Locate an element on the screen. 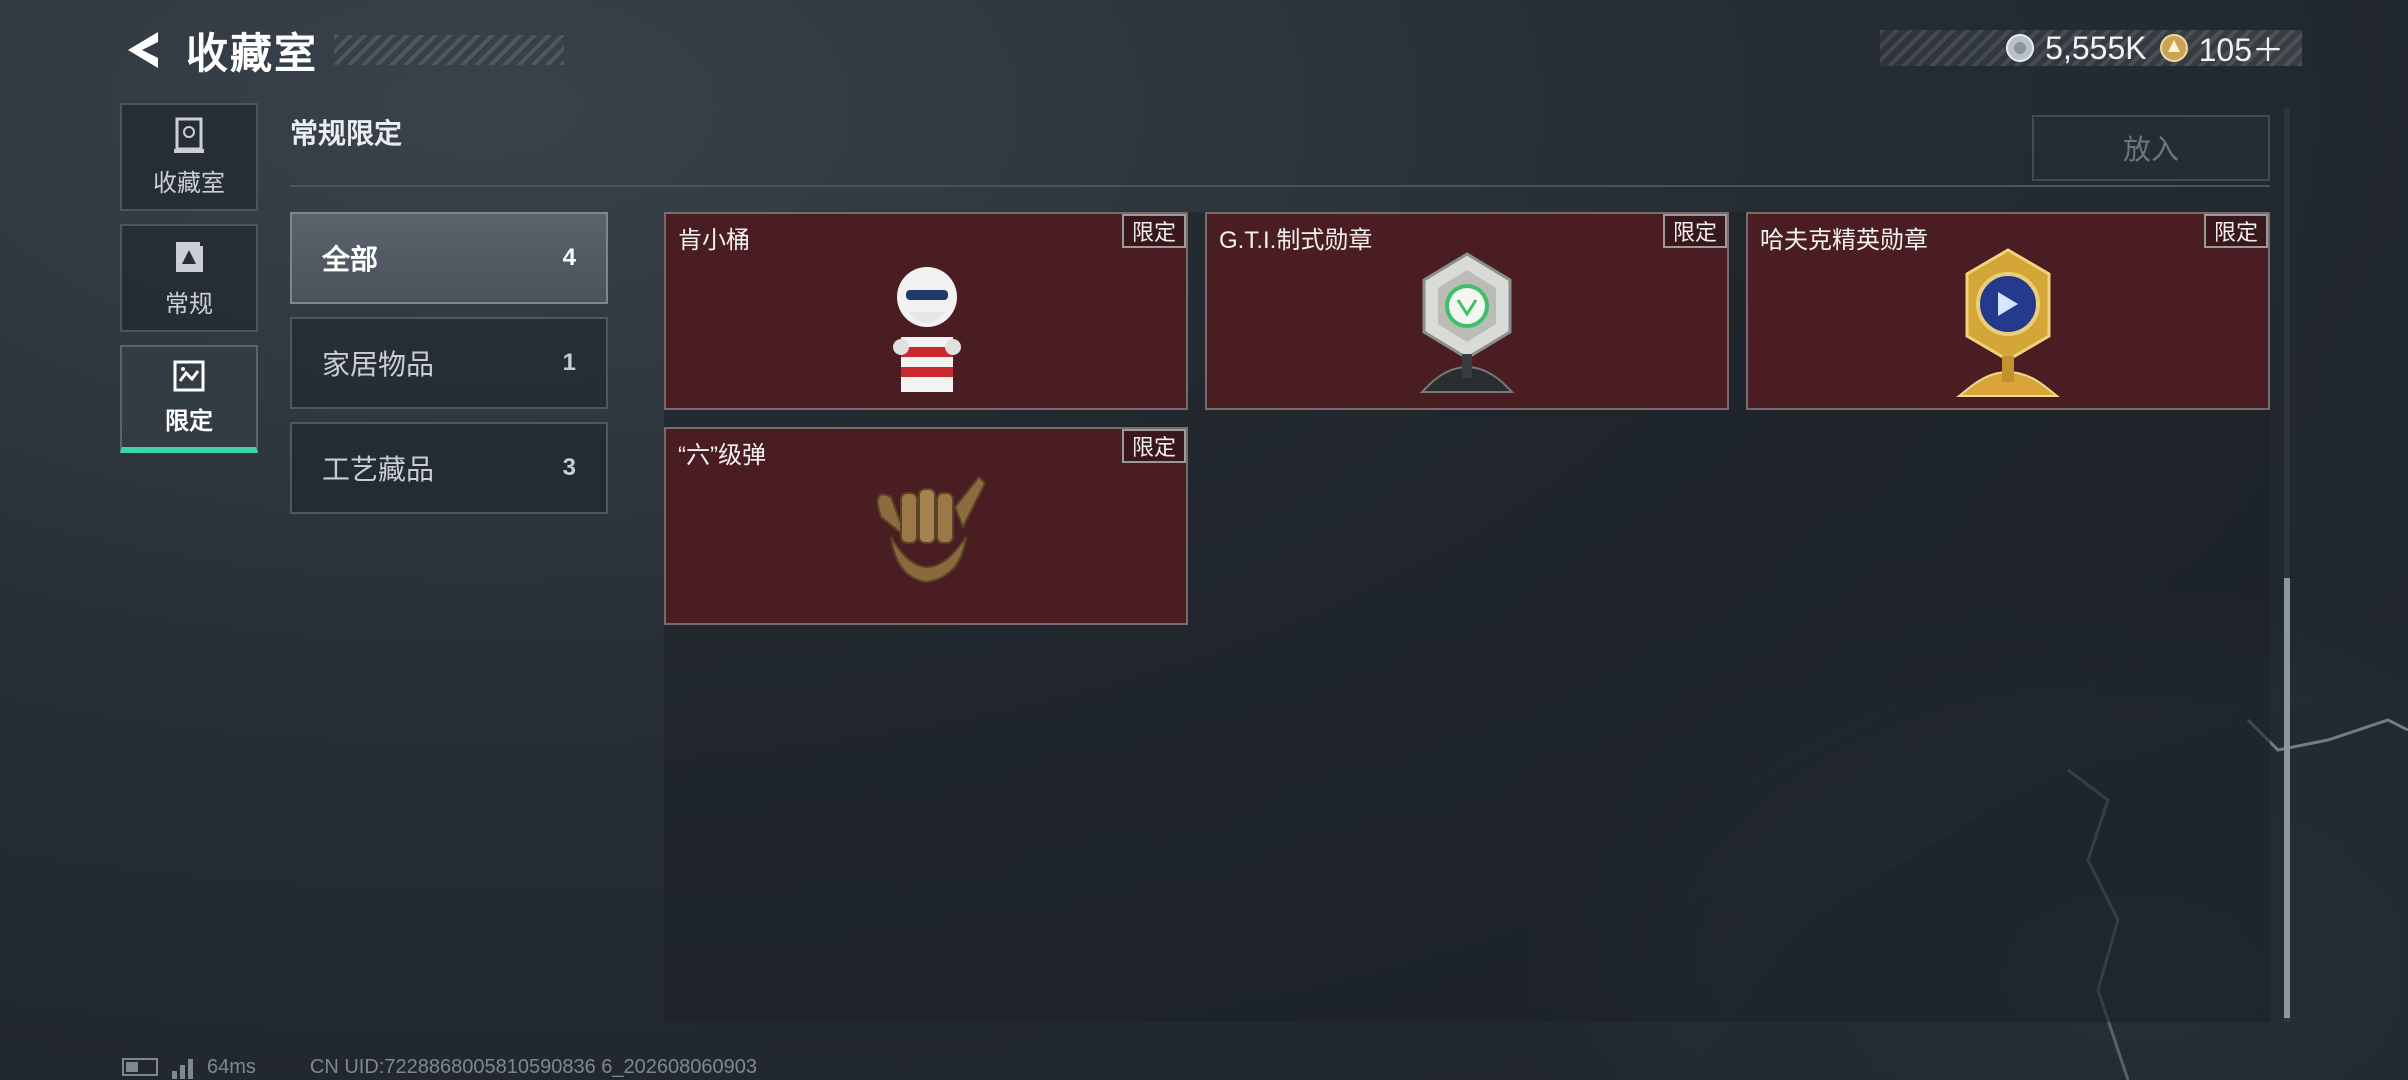 This screenshot has height=1080, width=2408. item-name: G.T.I.制式勋章 is located at coordinates (1296, 240).